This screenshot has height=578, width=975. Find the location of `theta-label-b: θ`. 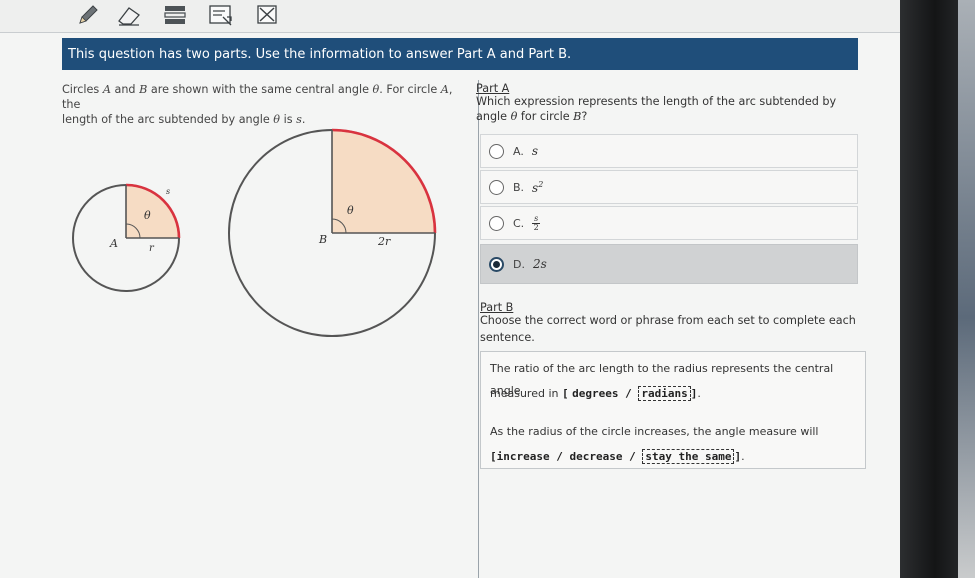

theta-label-b: θ is located at coordinates (350, 210).